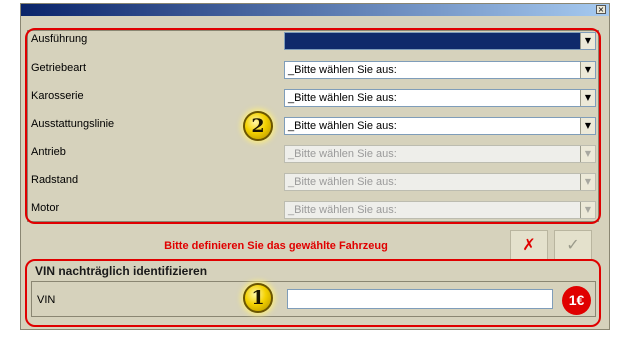  I want to click on euro-price-icon: 1€, so click(576, 300).